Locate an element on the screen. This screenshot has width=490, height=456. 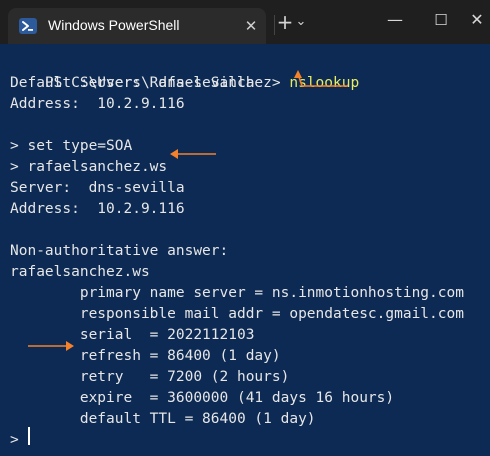
close-button: ✕ is located at coordinates (477, 20).